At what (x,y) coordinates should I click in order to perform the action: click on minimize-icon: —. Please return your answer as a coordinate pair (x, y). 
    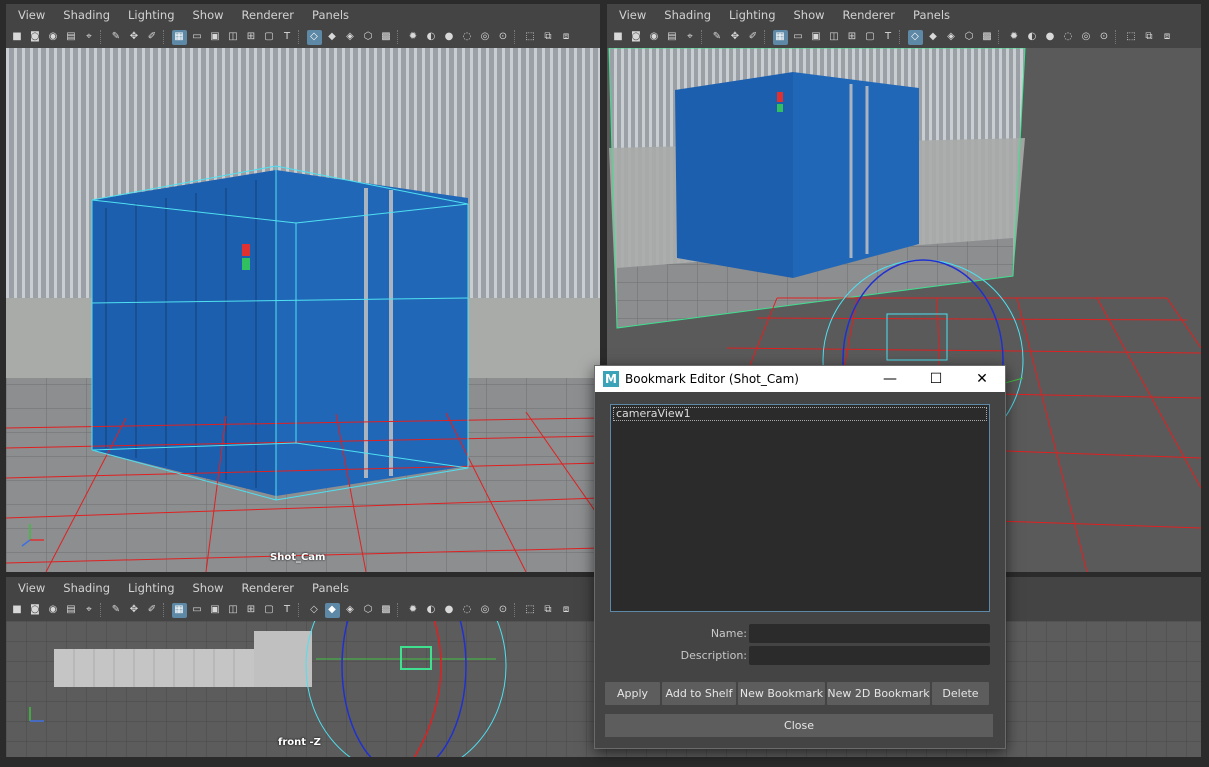
    Looking at the image, I should click on (890, 379).